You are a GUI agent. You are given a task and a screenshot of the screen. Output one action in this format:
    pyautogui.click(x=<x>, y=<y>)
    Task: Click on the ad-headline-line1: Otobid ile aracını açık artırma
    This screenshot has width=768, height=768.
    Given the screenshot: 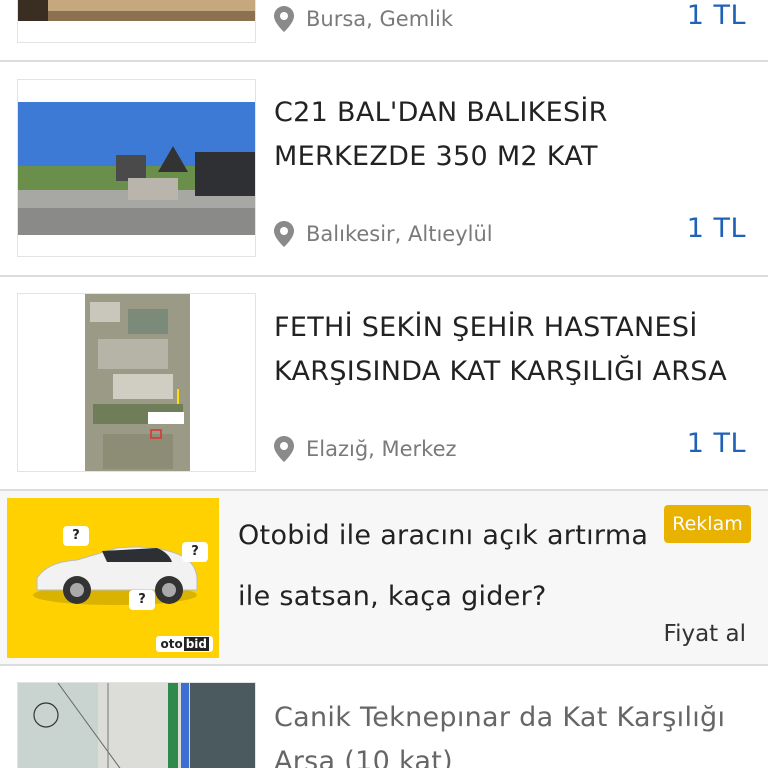 What is the action you would take?
    pyautogui.click(x=443, y=535)
    